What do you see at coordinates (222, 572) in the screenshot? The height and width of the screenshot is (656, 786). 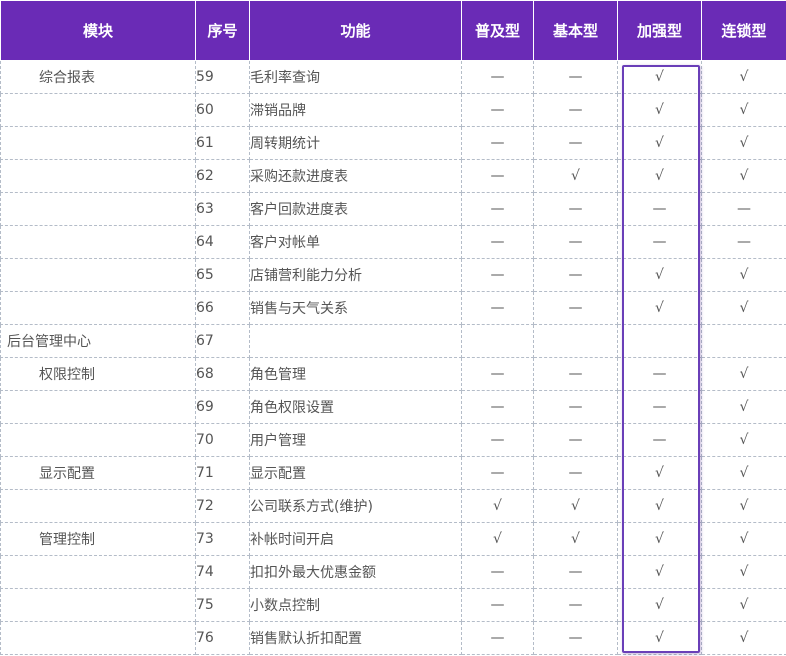 I see `row-number-cell: 74` at bounding box center [222, 572].